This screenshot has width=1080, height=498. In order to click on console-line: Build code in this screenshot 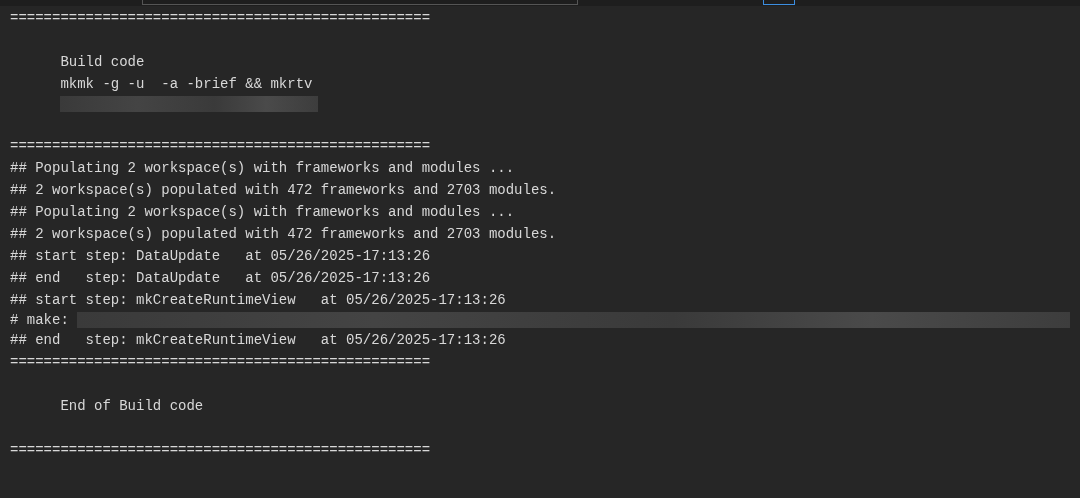, I will do `click(102, 62)`.